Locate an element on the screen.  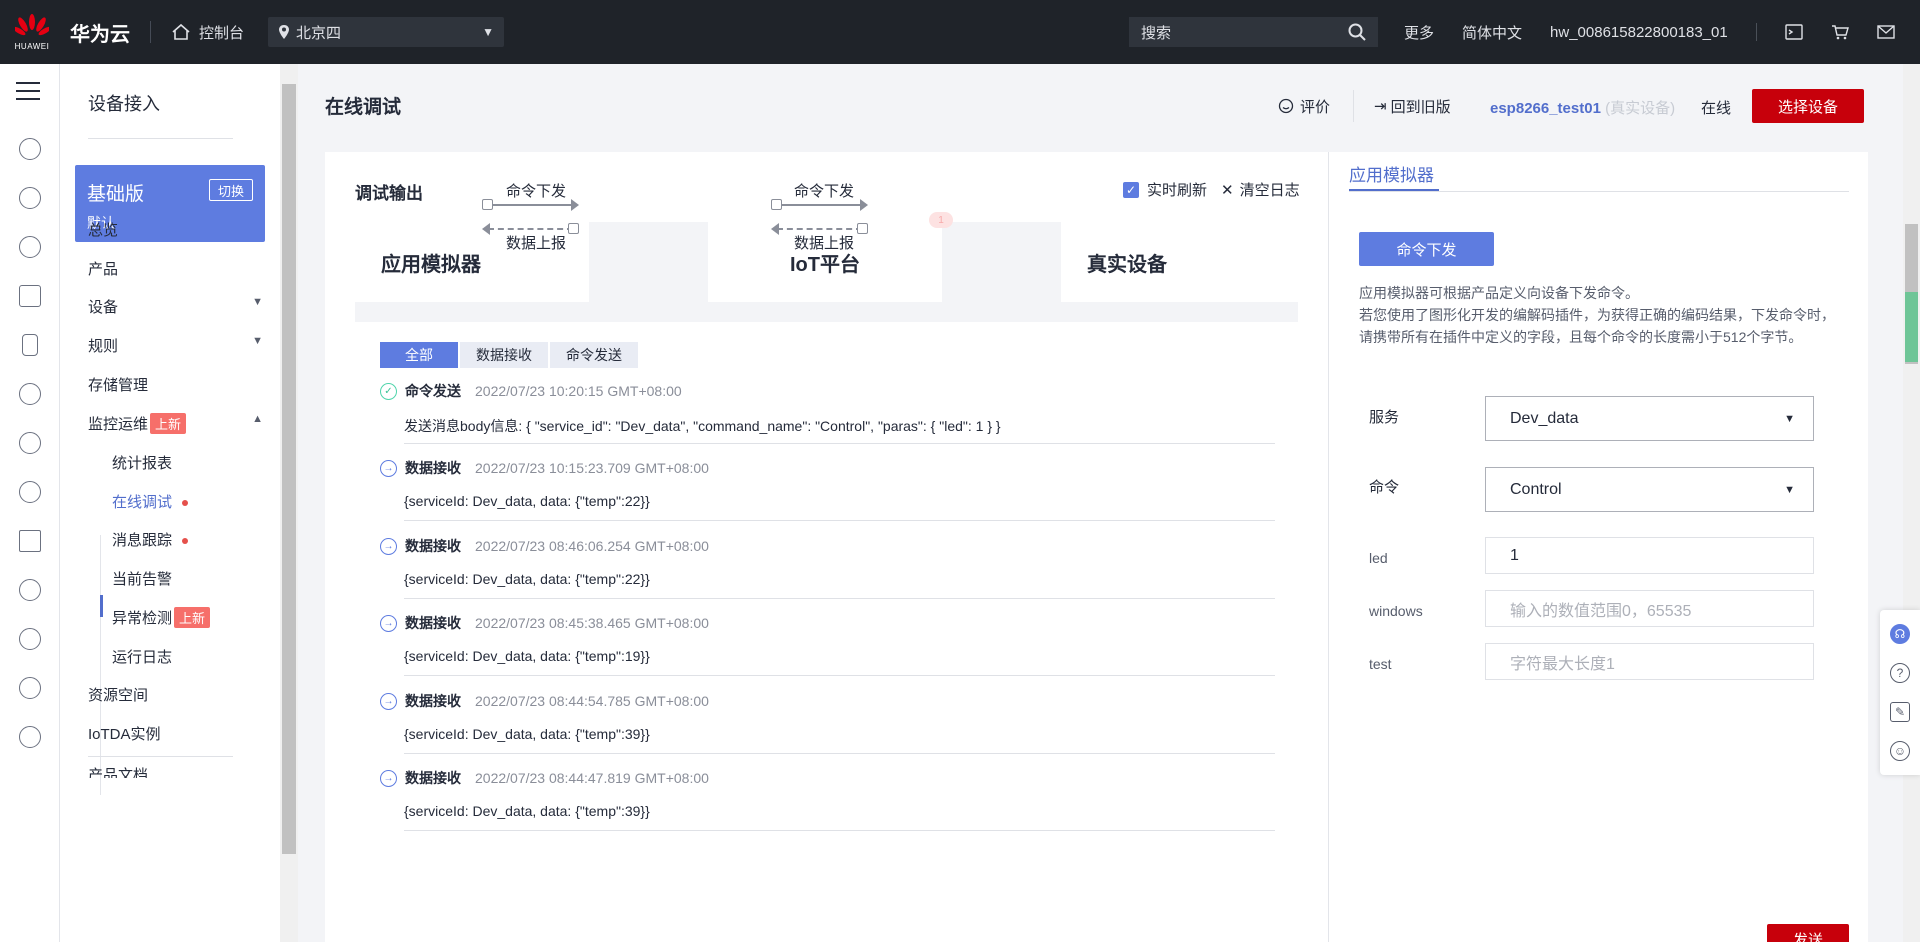
brand-name: 华为云 is located at coordinates (100, 32).